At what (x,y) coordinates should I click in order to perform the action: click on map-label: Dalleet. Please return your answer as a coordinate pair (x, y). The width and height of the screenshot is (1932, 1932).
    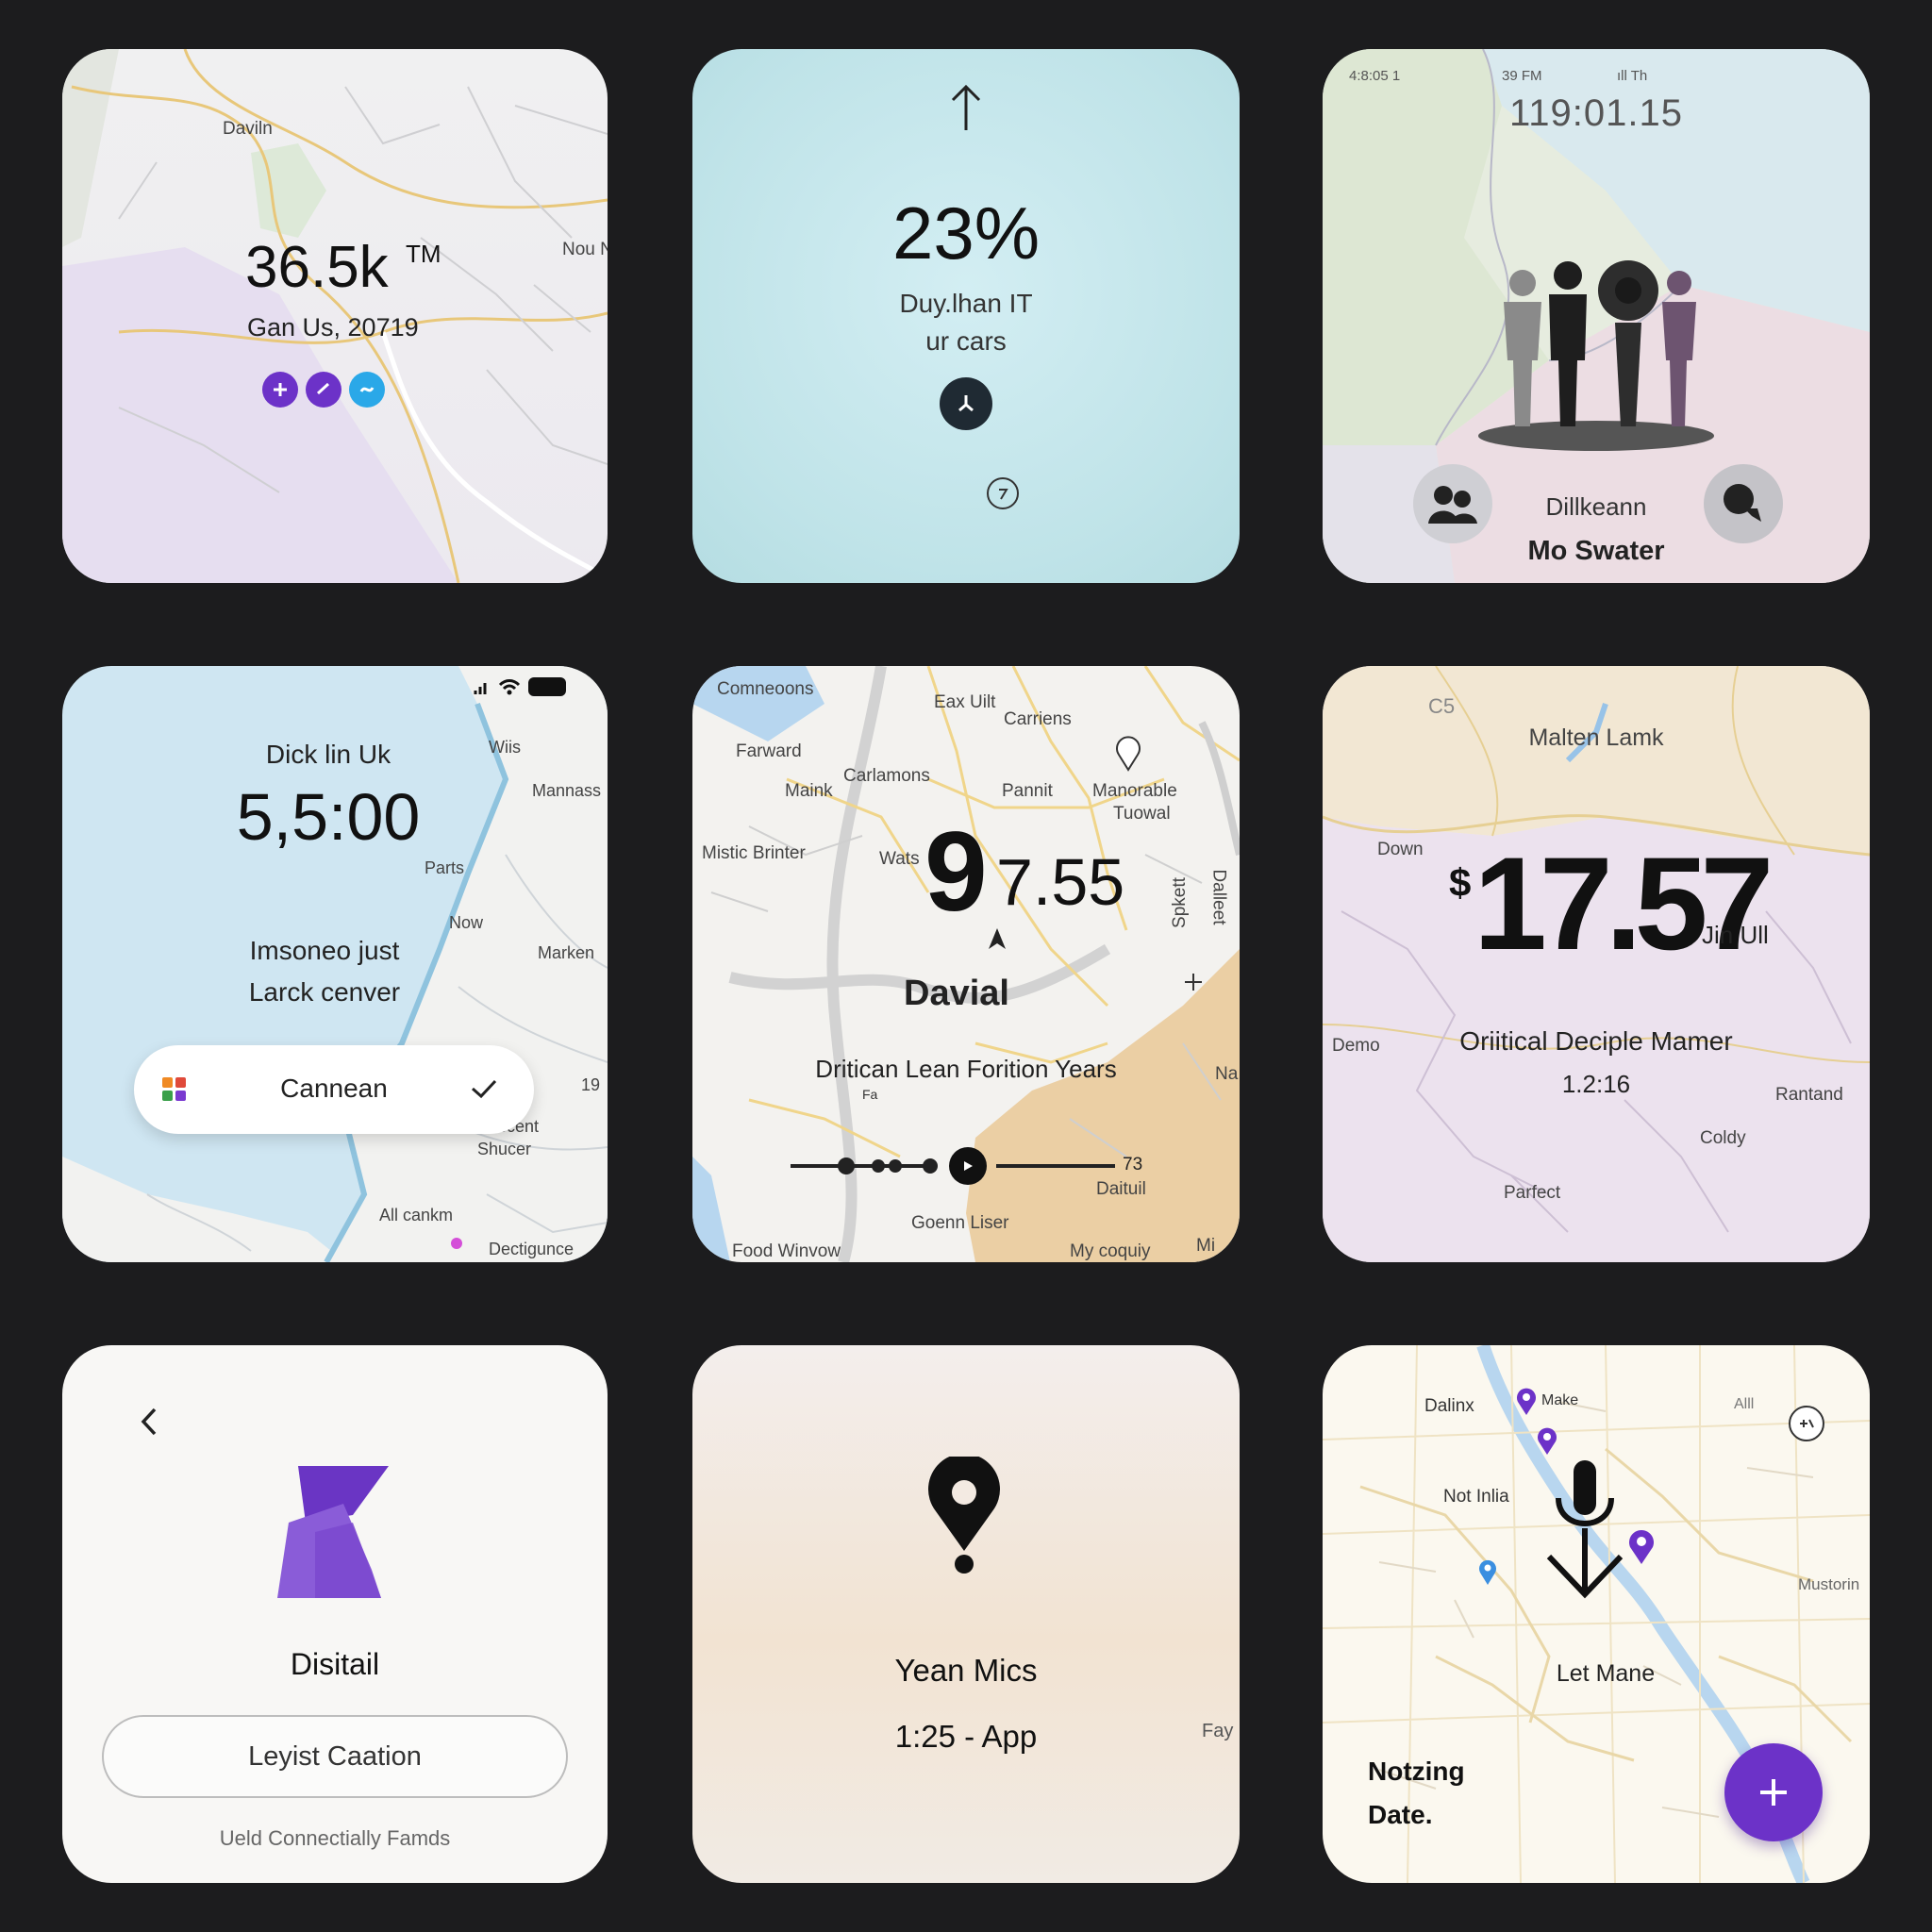
    Looking at the image, I should click on (1218, 897).